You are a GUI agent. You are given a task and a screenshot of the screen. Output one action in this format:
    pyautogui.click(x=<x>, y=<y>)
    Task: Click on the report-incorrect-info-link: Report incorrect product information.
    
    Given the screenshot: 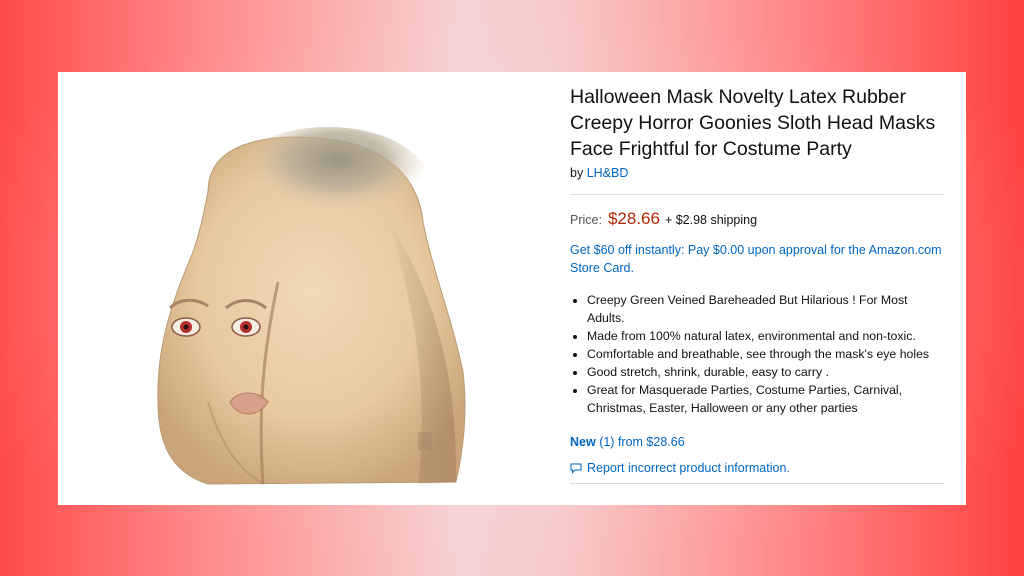 What is the action you would take?
    pyautogui.click(x=757, y=468)
    